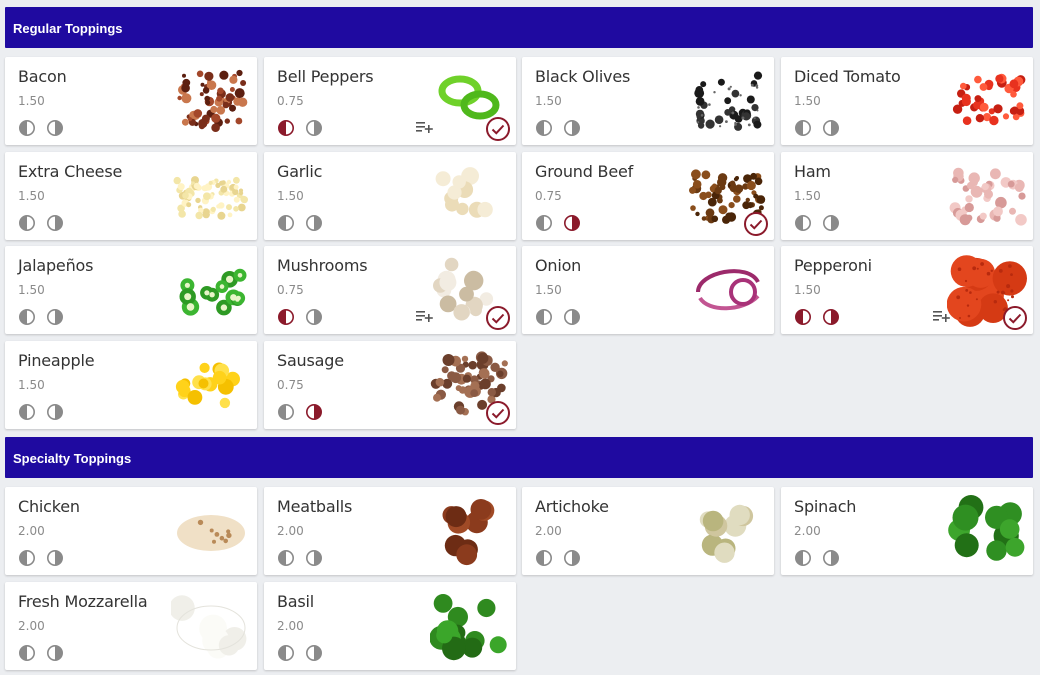 The height and width of the screenshot is (675, 1040). I want to click on topping-price: 0.75, so click(290, 384).